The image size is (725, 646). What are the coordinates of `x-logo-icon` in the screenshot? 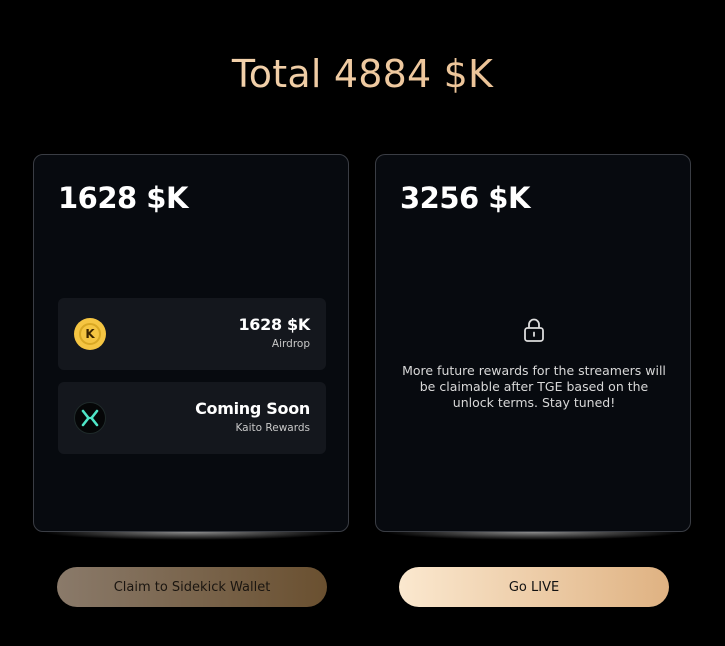 It's located at (90, 418).